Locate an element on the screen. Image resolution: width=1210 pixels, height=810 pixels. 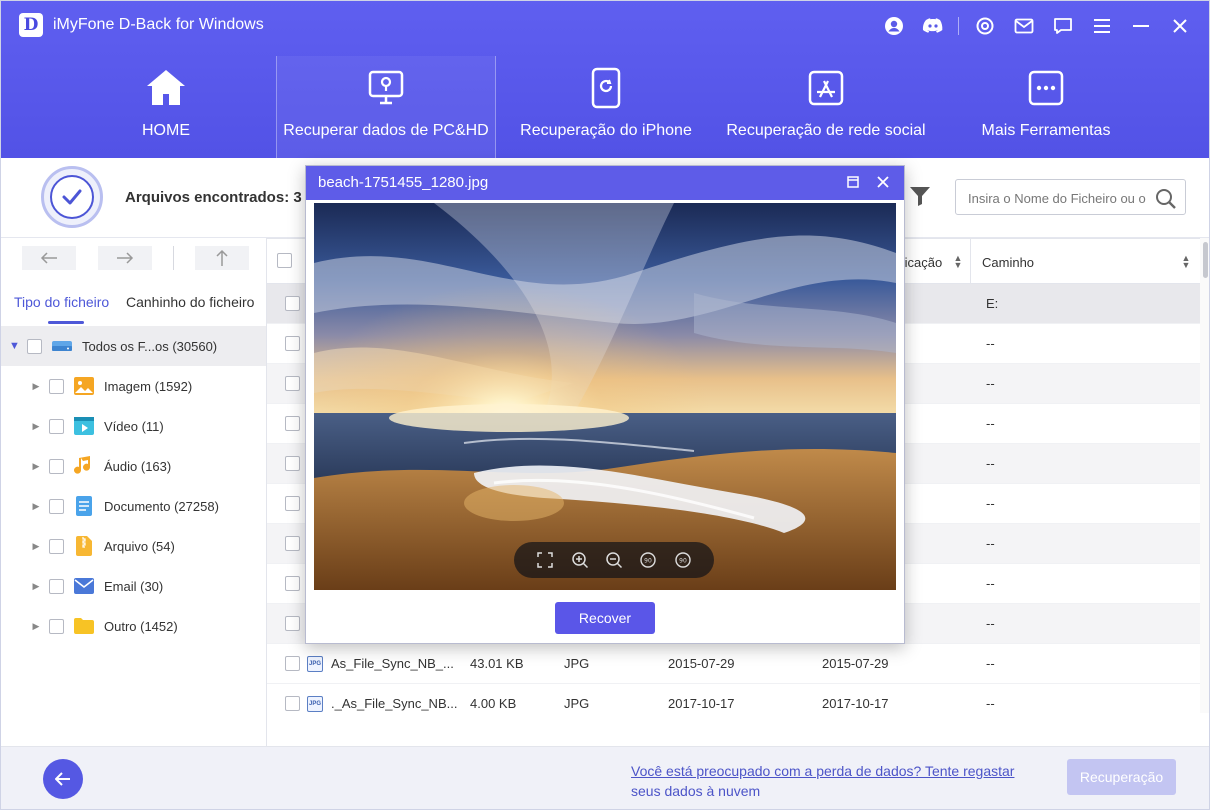
discord-icon is located at coordinates (933, 26).